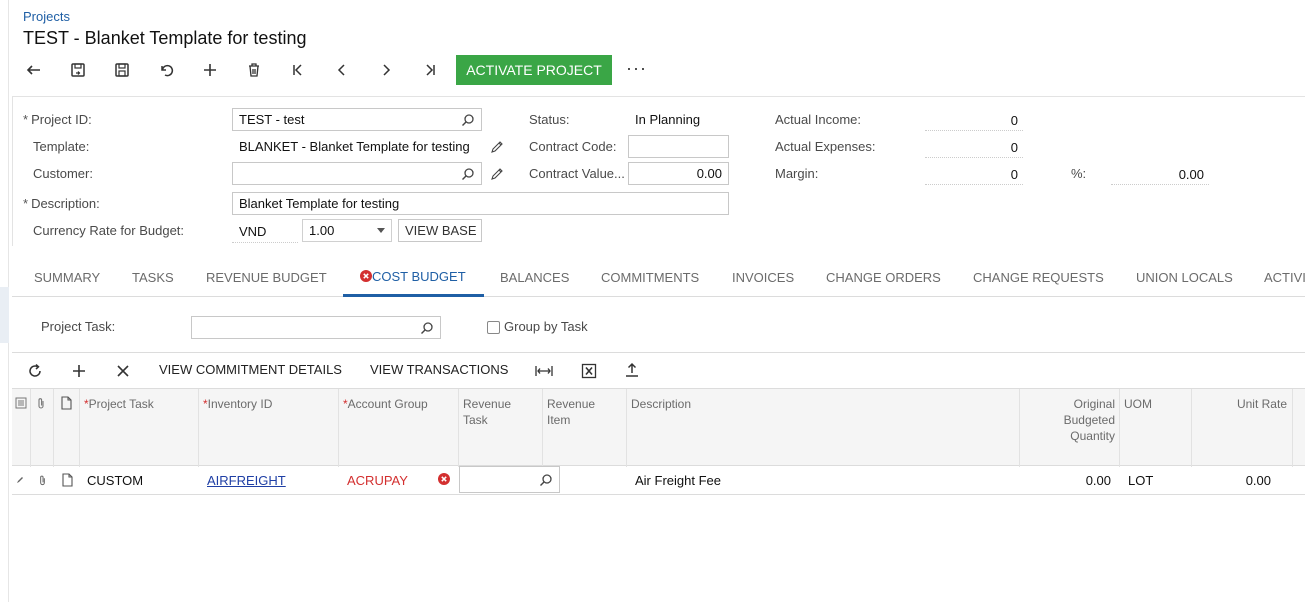  What do you see at coordinates (357, 173) in the screenshot?
I see `customer-field` at bounding box center [357, 173].